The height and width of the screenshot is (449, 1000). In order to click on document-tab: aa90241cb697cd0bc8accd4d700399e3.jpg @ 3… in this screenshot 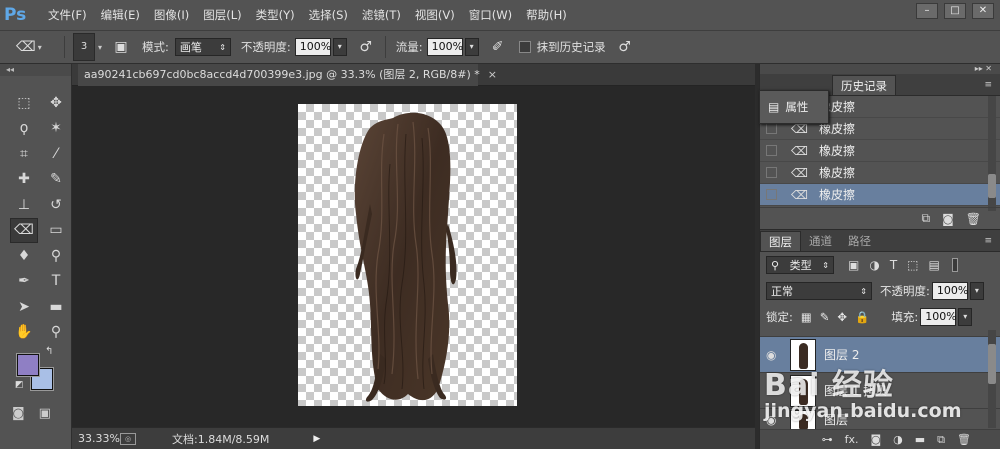, I will do `click(287, 75)`.